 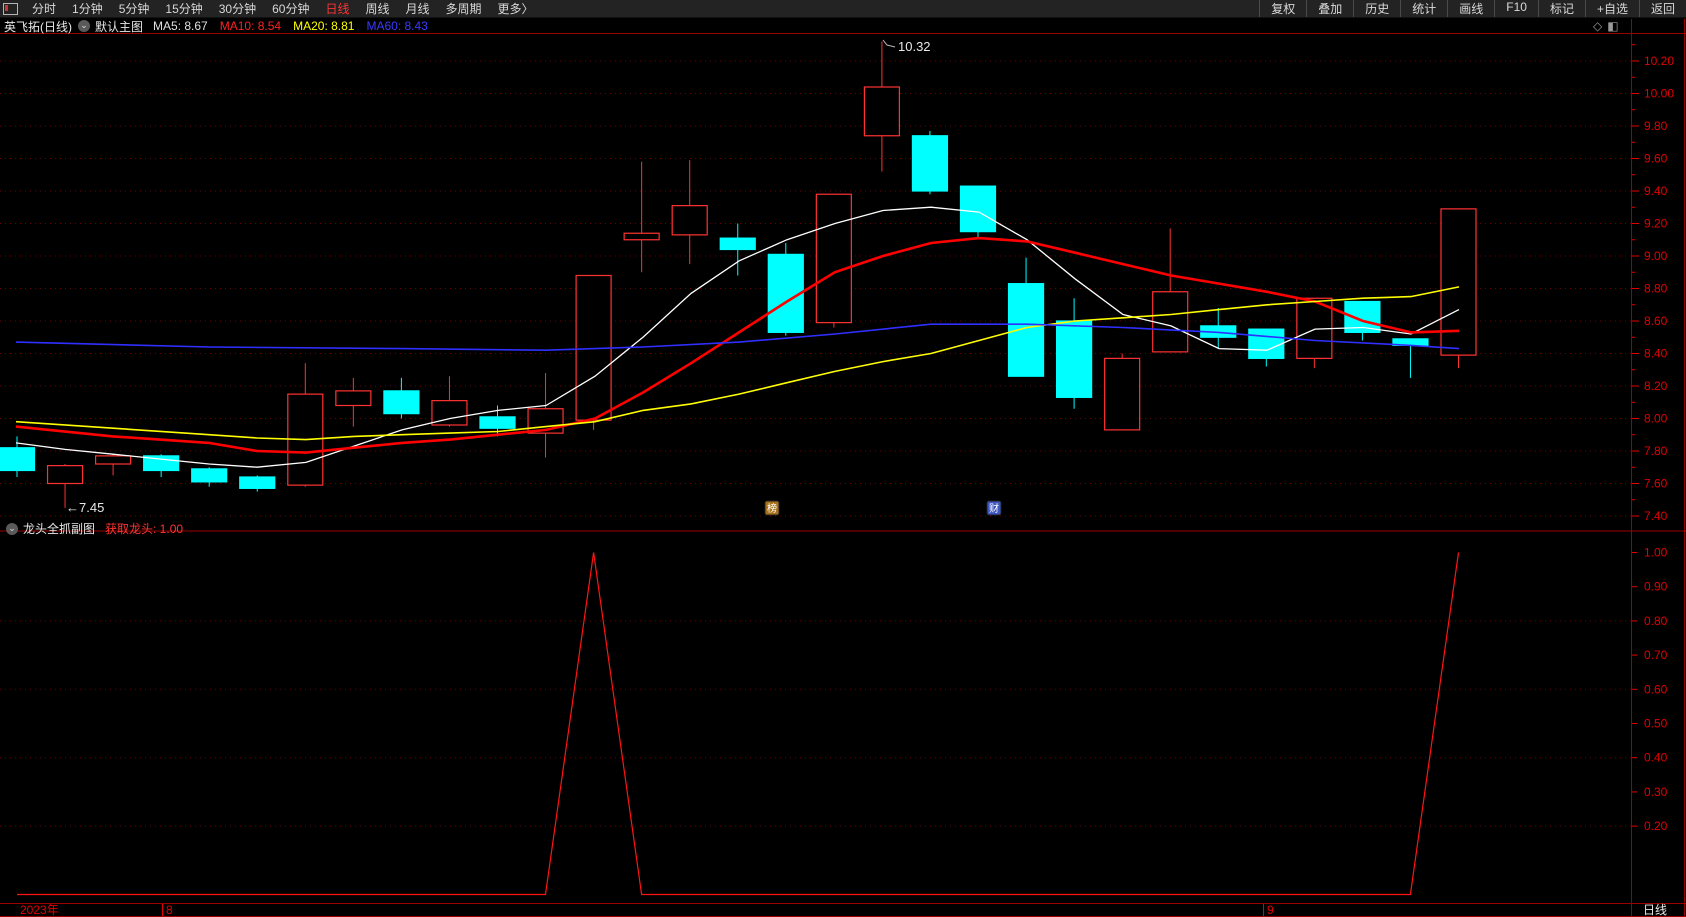 I want to click on tab-period-fenshi: 分时, so click(x=44, y=8).